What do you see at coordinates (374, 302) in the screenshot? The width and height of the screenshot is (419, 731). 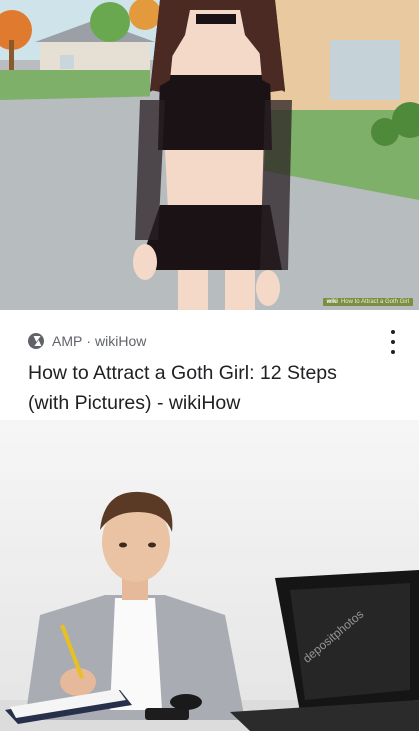 I see `watermark-text: How to Attract a Goth Girl` at bounding box center [374, 302].